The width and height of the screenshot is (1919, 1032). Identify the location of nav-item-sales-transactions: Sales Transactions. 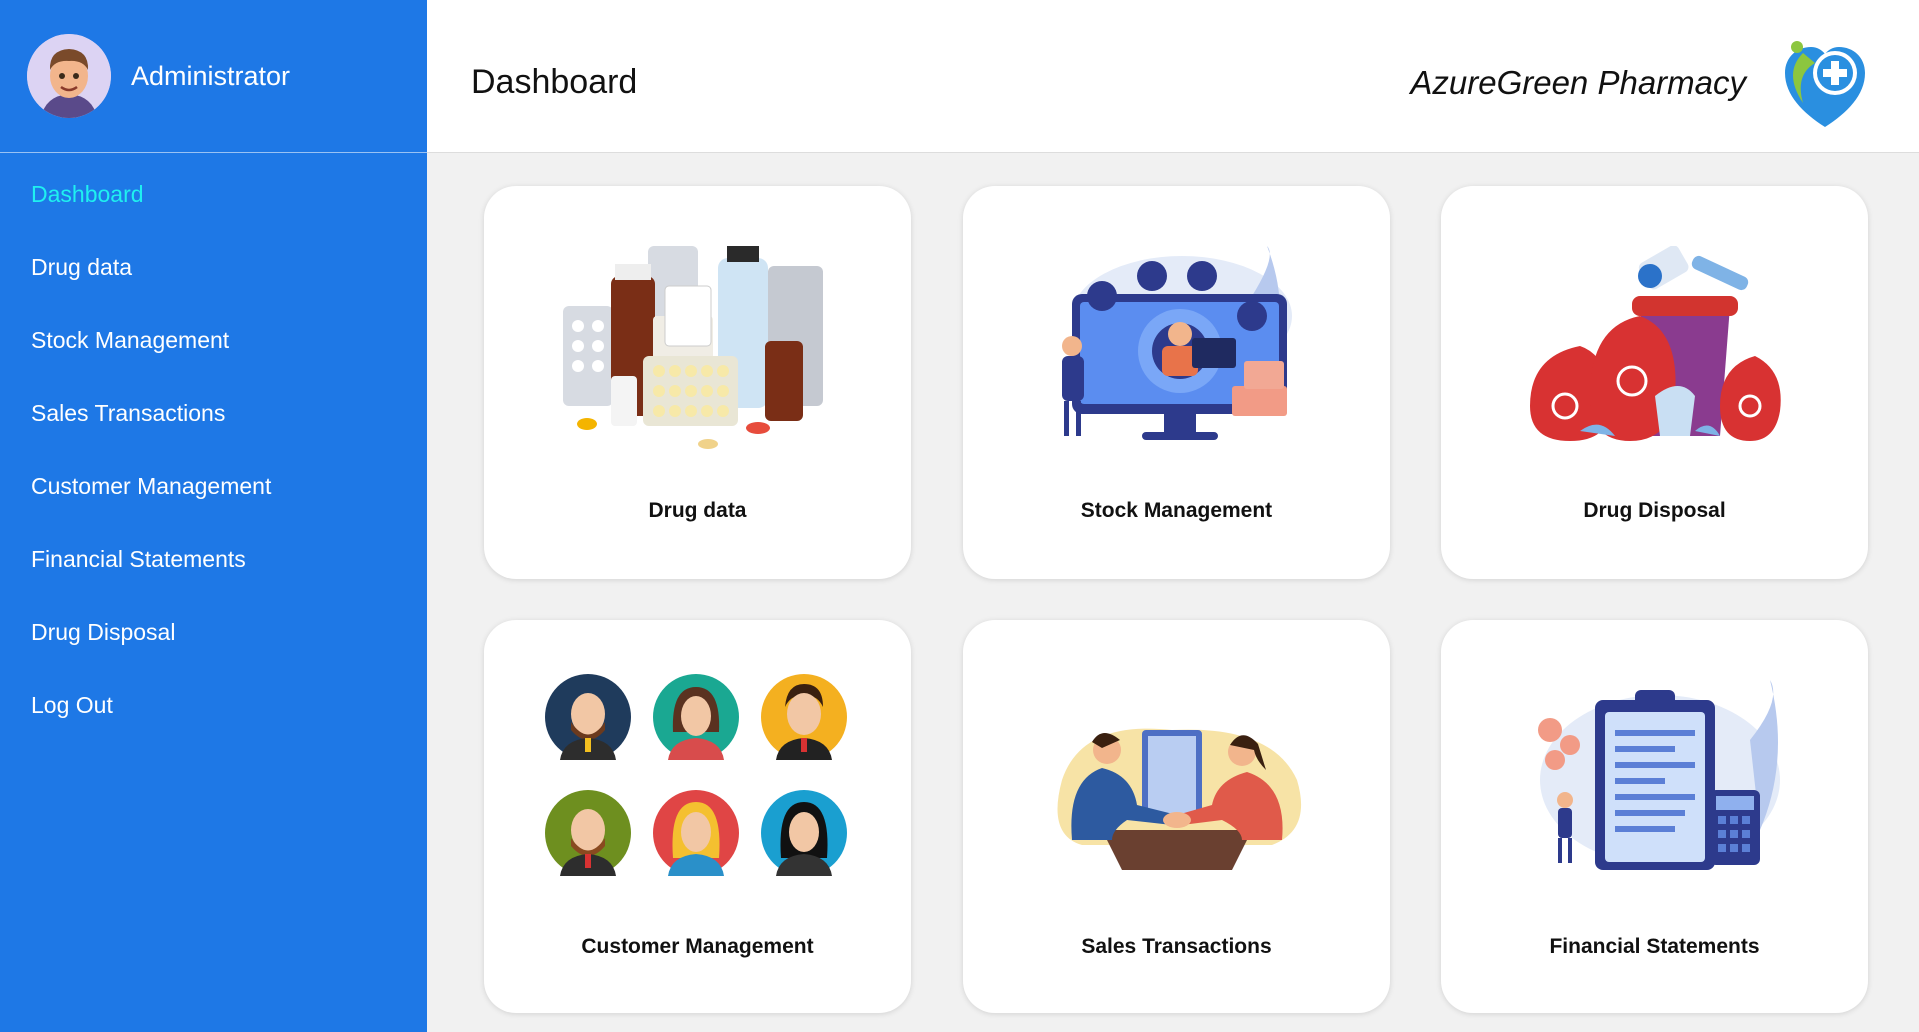
(213, 413).